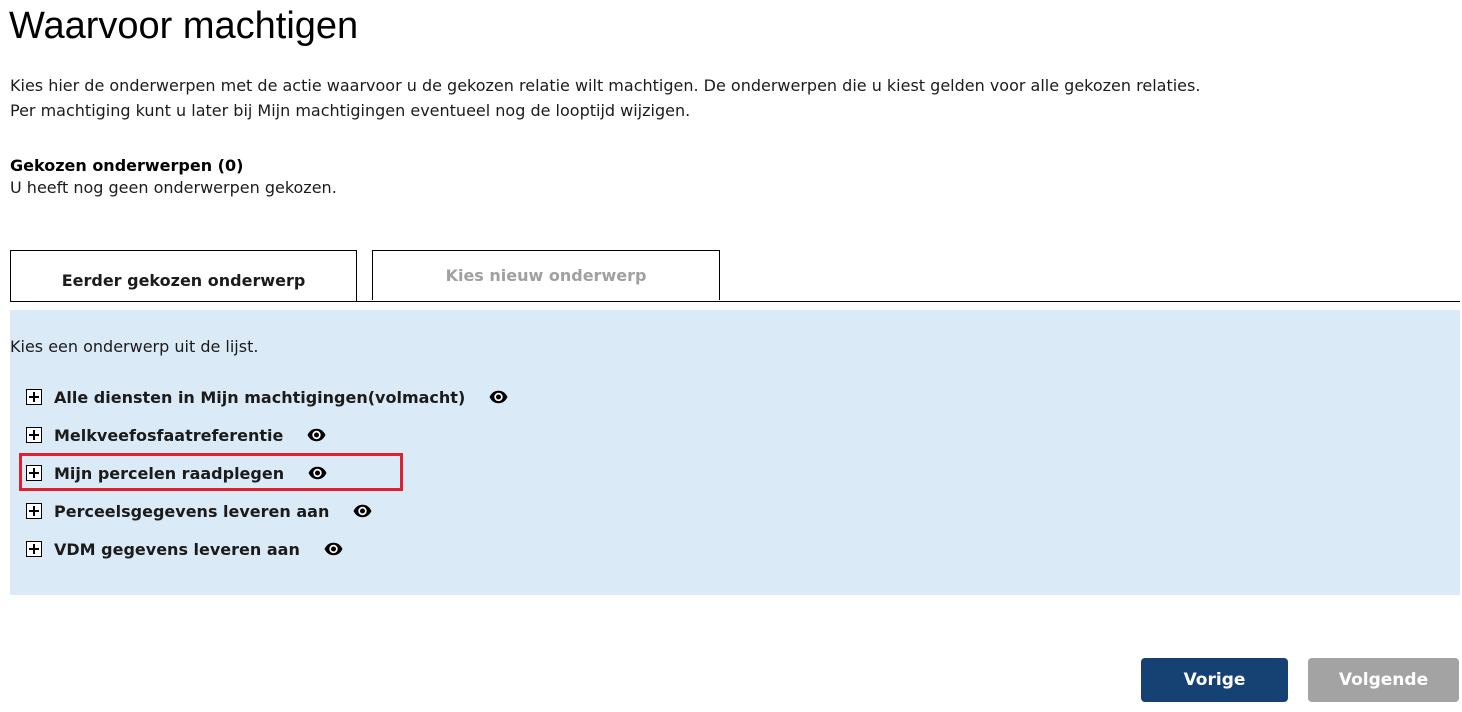 This screenshot has width=1462, height=712. What do you see at coordinates (184, 26) in the screenshot?
I see `page-title: Waarvoor machtigen` at bounding box center [184, 26].